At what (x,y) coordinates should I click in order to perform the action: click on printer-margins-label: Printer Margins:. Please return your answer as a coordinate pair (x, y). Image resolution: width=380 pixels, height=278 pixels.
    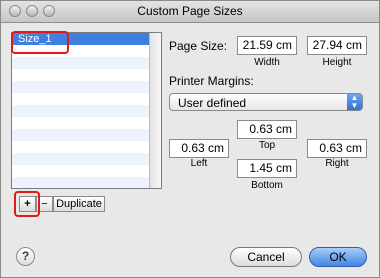
    Looking at the image, I should click on (211, 81).